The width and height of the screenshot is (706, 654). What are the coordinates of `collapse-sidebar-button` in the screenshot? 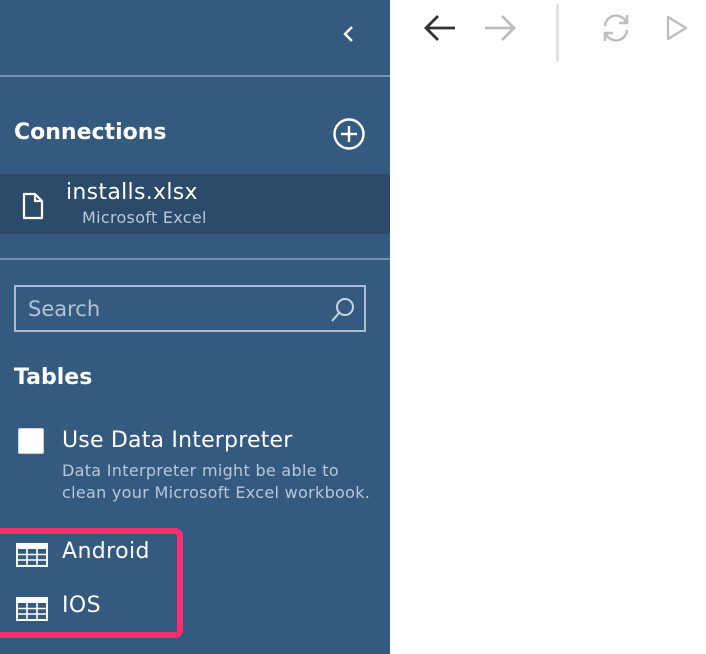 It's located at (349, 34).